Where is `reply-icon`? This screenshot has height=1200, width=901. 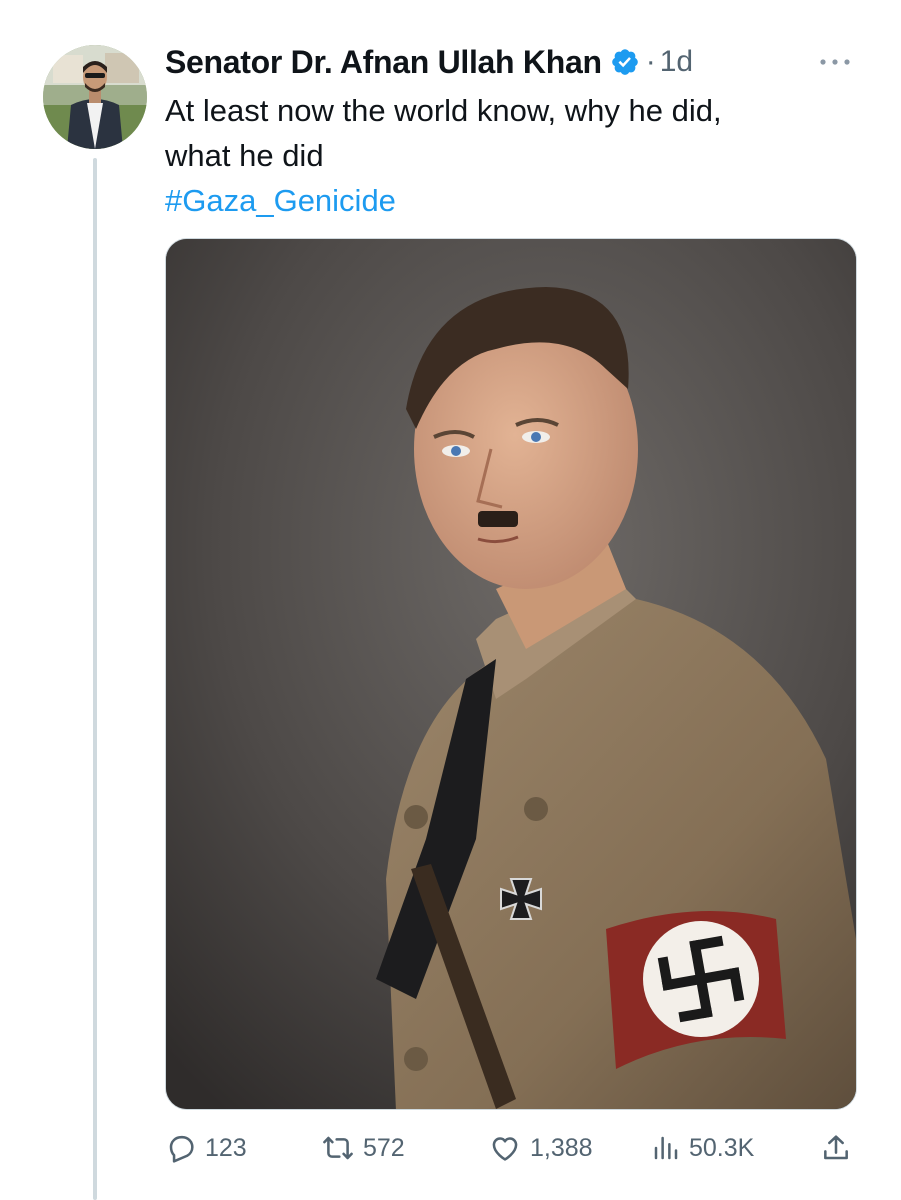 reply-icon is located at coordinates (181, 1148).